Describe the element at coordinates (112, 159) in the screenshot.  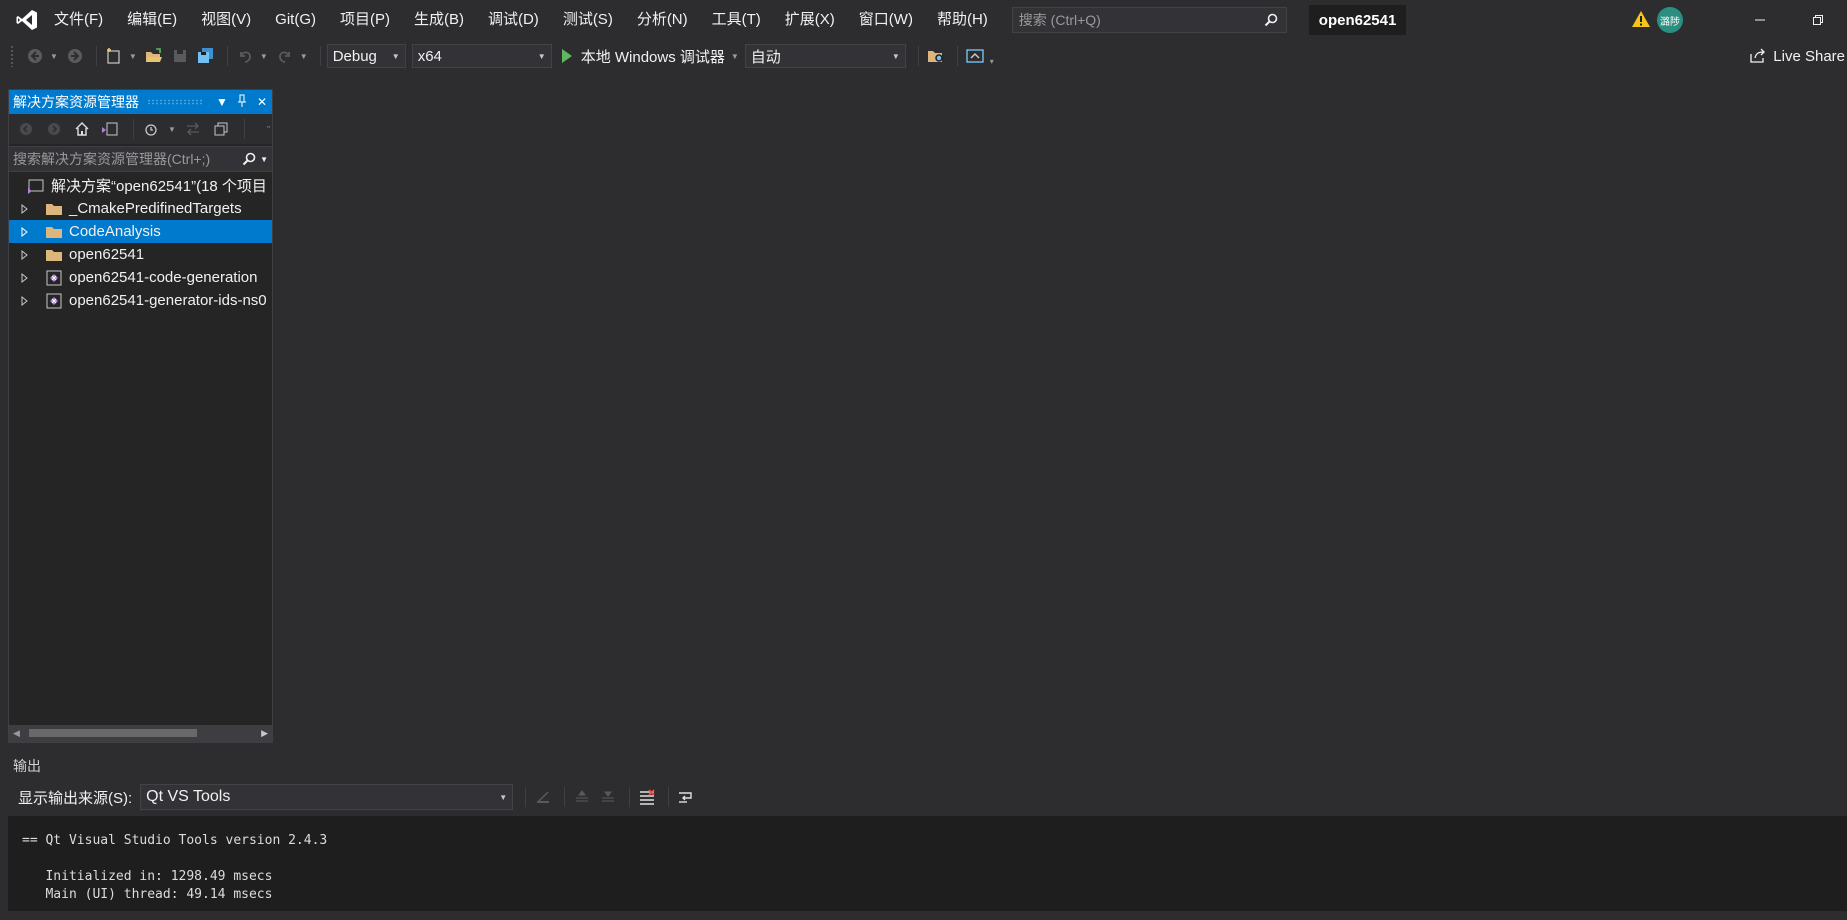
I see `solution-explorer-search-placeholder: 搜索解决方案资源管理器(Ctrl+;)` at that location.